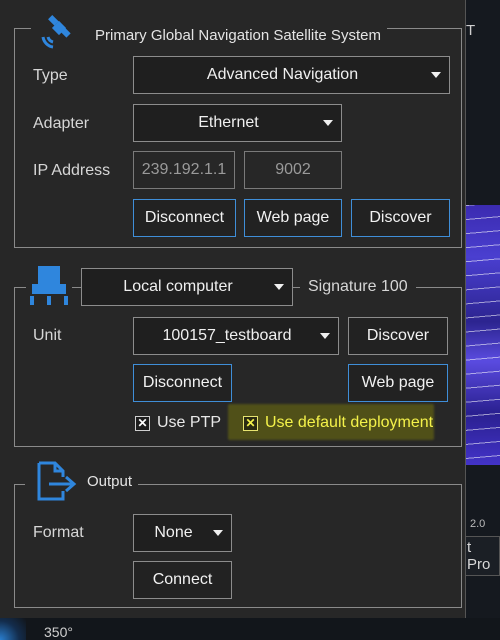 The width and height of the screenshot is (500, 640). I want to click on adapter-select: Ethernet, so click(237, 123).